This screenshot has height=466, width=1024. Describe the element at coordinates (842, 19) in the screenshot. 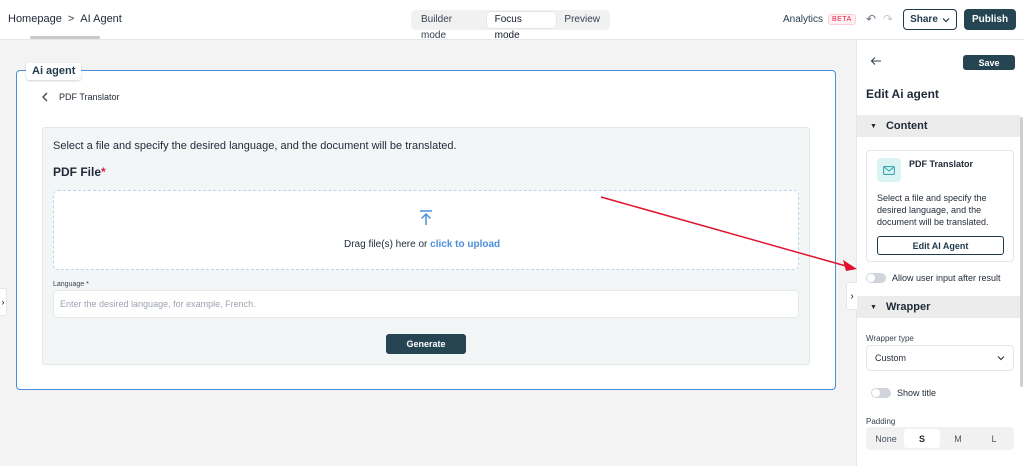

I see `beta-badge: BETA` at that location.